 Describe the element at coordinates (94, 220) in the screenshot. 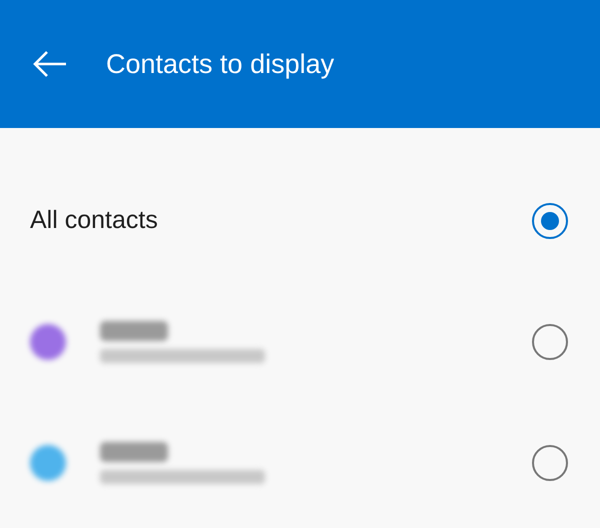

I see `option-label: All contacts` at that location.